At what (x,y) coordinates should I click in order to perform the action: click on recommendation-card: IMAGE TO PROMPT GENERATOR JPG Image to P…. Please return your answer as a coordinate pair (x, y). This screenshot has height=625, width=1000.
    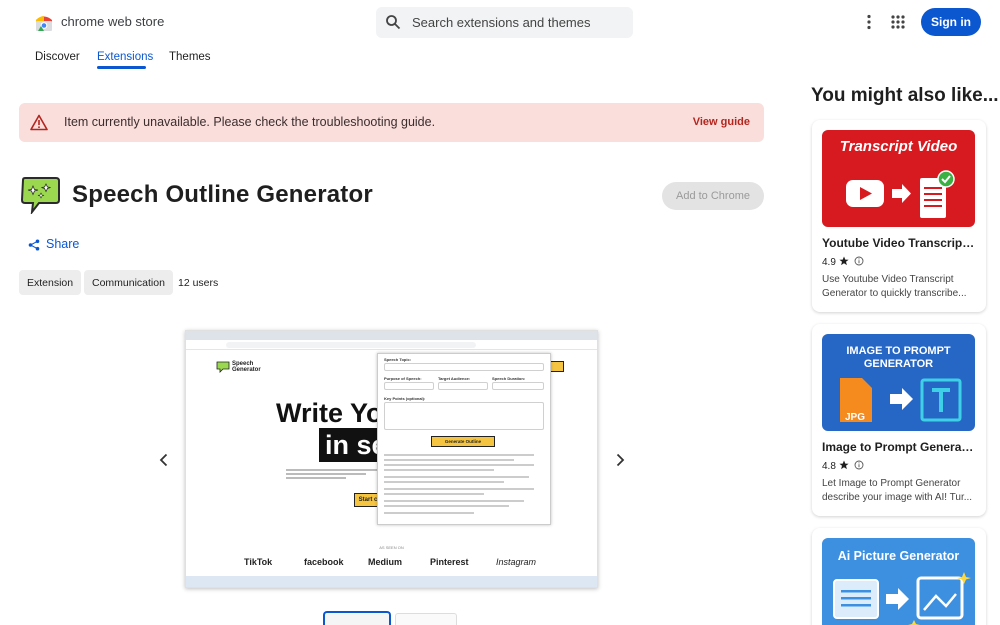
    Looking at the image, I should click on (899, 420).